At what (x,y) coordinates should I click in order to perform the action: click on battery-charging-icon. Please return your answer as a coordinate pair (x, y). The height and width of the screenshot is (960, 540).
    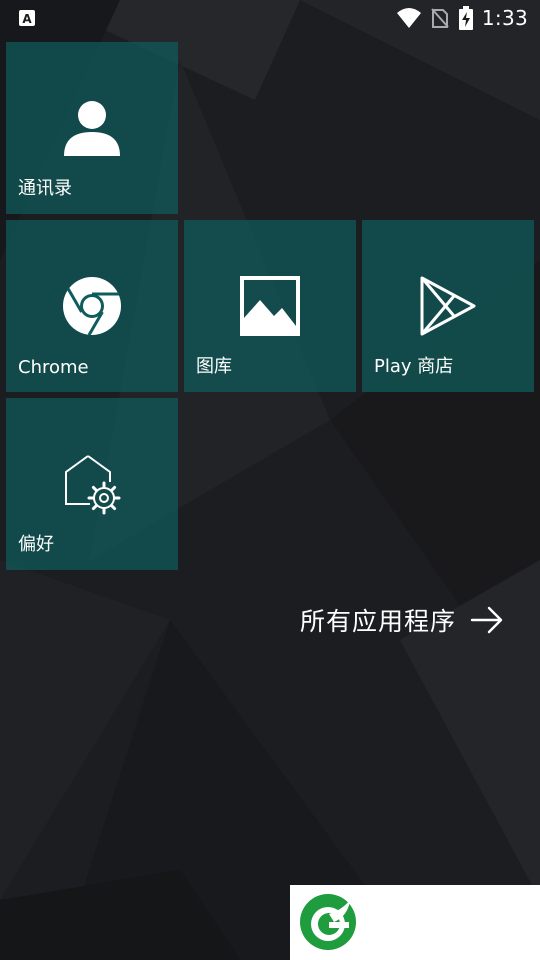
    Looking at the image, I should click on (465, 18).